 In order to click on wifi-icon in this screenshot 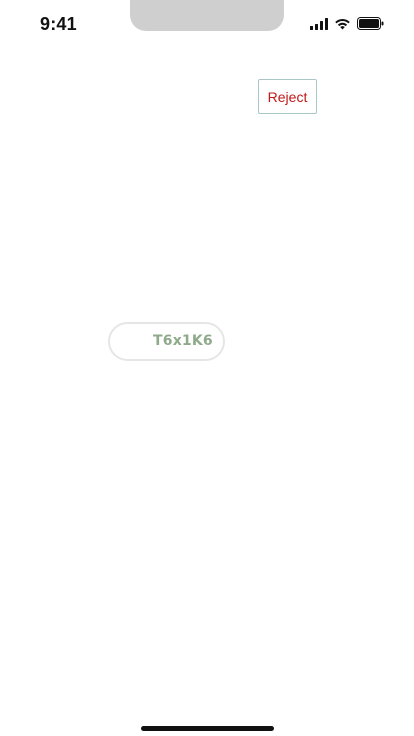, I will do `click(342, 24)`.